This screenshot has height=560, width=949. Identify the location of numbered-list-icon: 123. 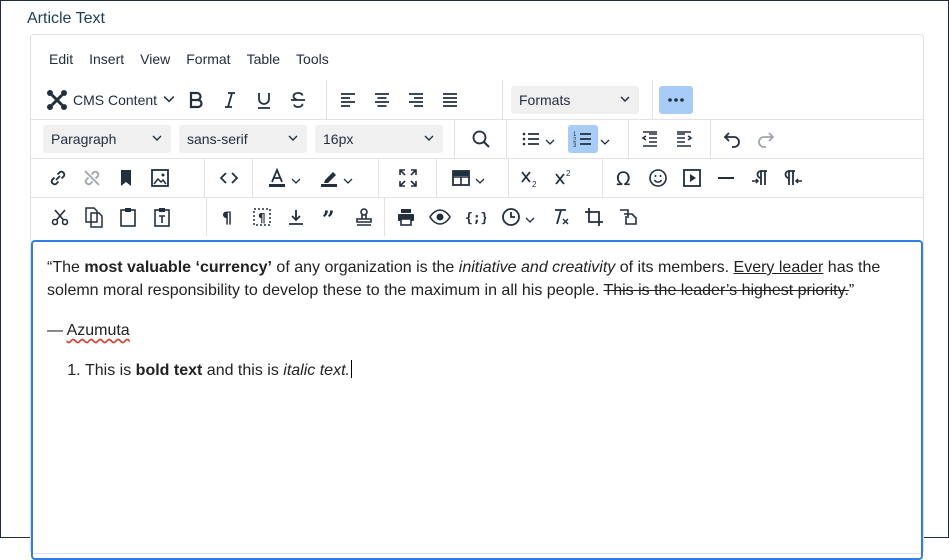
(582, 140).